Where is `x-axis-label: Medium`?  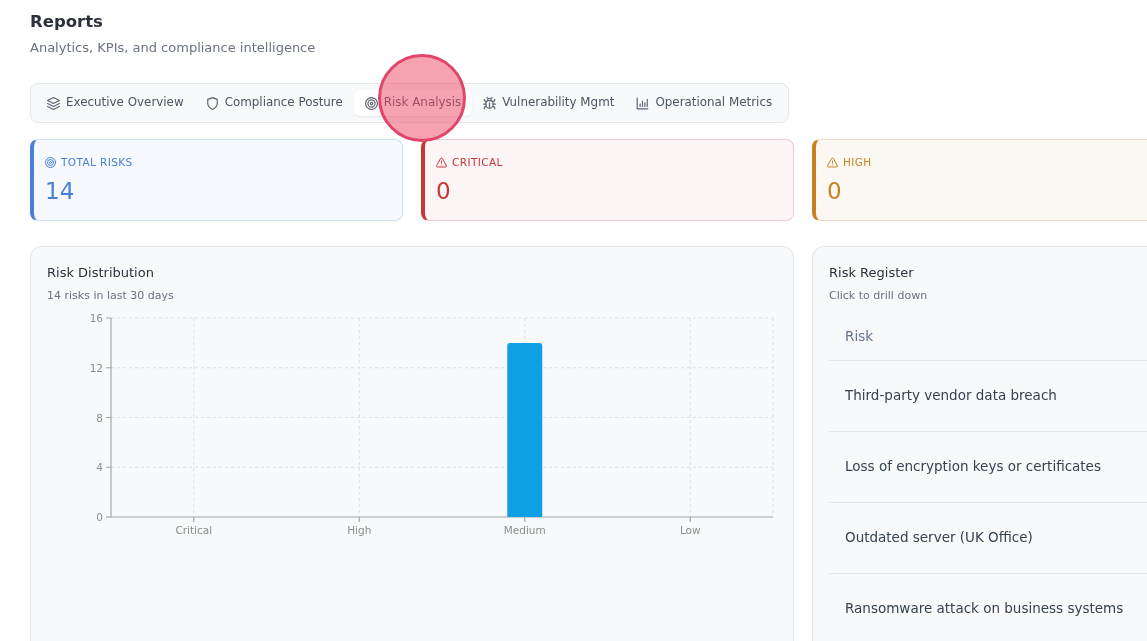
x-axis-label: Medium is located at coordinates (524, 530).